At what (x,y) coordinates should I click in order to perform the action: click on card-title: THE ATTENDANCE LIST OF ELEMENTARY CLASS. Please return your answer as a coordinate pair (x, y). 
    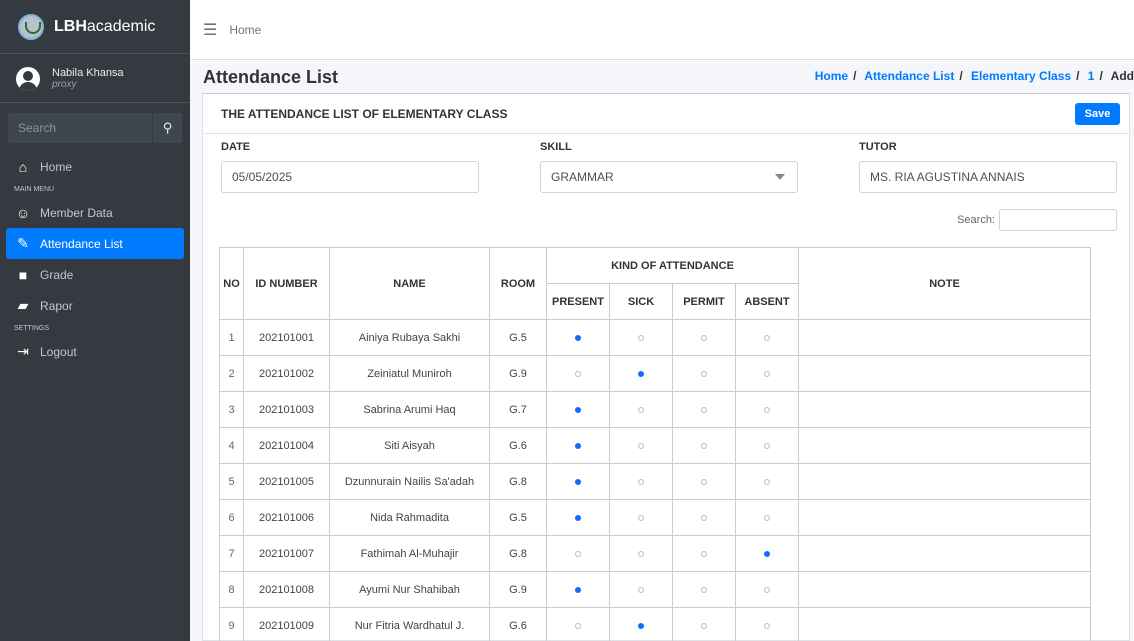
    Looking at the image, I should click on (666, 114).